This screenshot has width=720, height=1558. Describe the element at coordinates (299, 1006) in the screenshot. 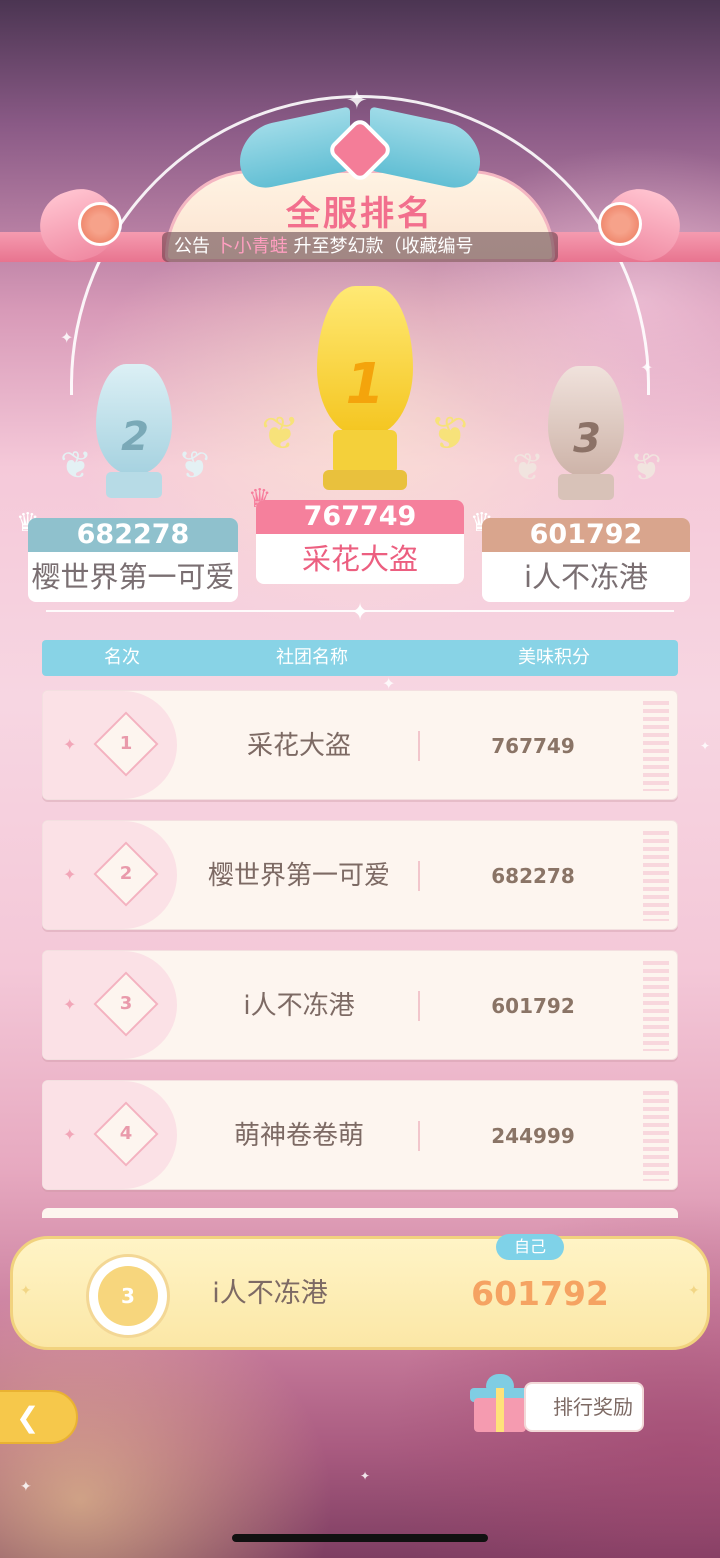

I see `row-club-name: i人不冻港` at that location.